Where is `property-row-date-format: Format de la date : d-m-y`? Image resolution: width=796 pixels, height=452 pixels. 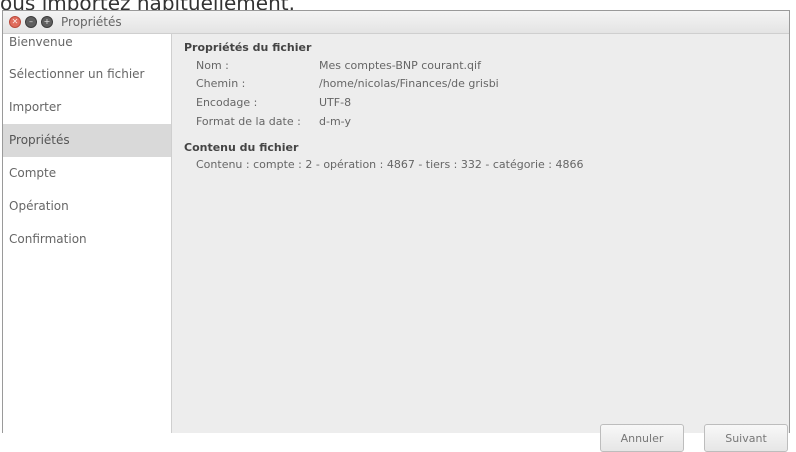 property-row-date-format: Format de la date : d-m-y is located at coordinates (273, 121).